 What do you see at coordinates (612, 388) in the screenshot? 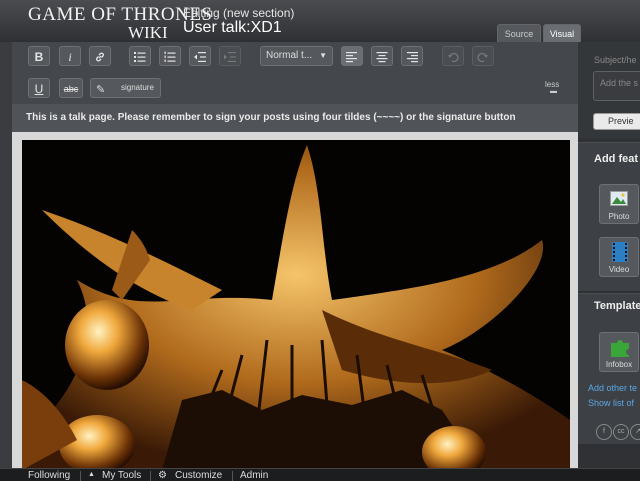
I see `add-other-templates-link: Add other te` at bounding box center [612, 388].